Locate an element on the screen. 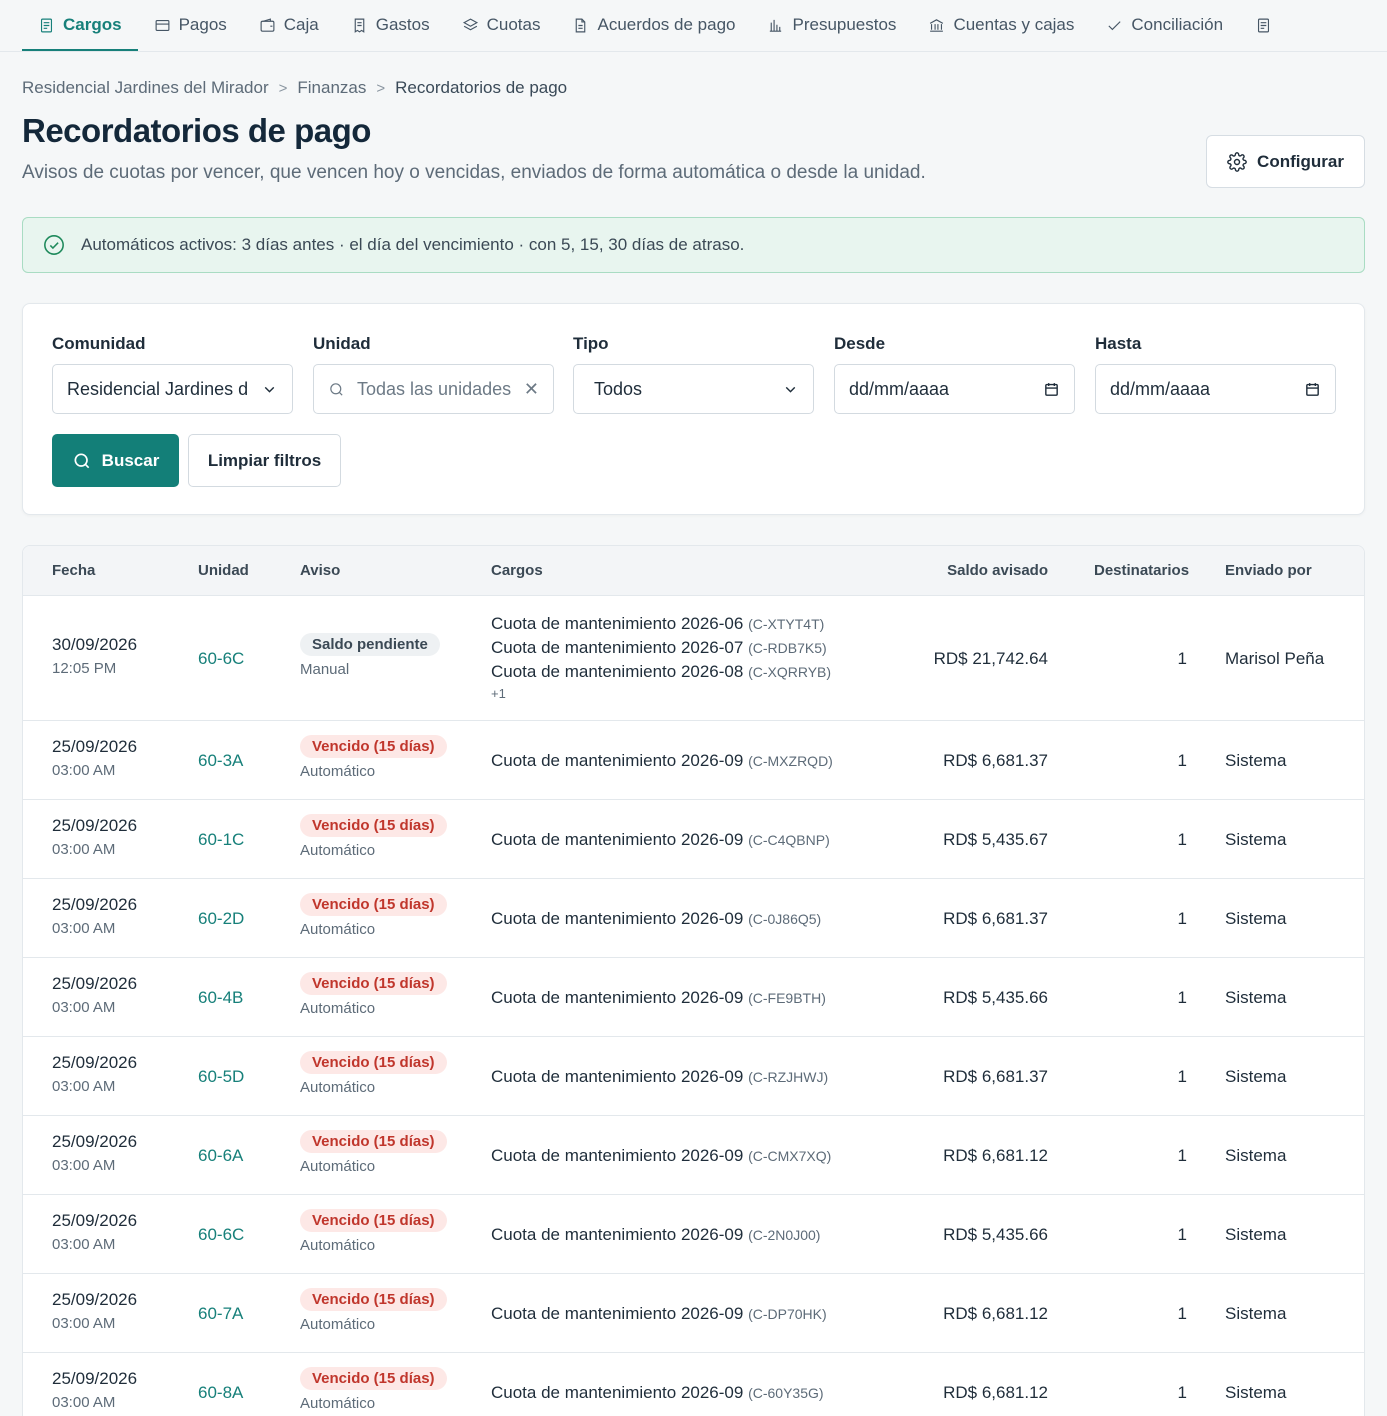 The width and height of the screenshot is (1387, 1416). tab-pagos: Pagos is located at coordinates (190, 26).